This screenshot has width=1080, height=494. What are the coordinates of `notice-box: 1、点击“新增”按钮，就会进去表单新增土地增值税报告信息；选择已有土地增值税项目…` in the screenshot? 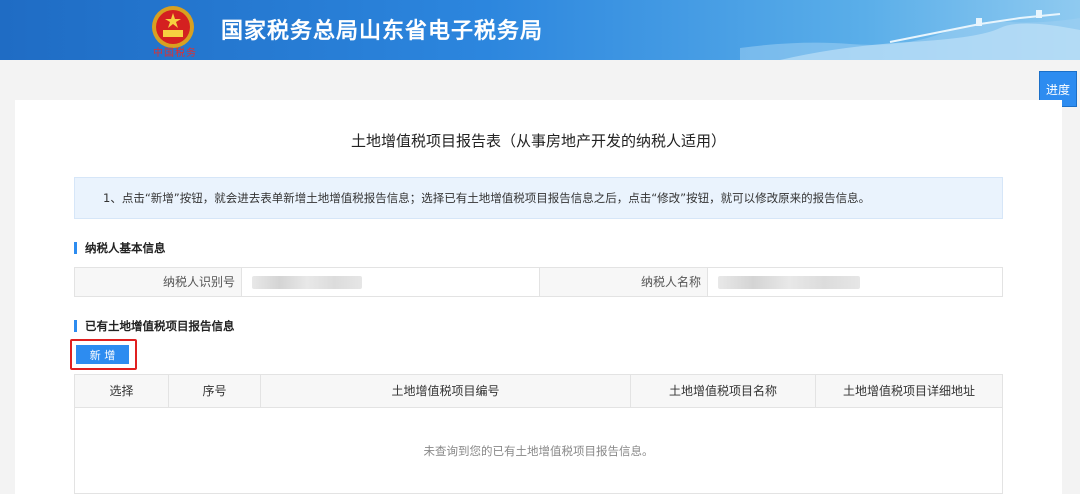 It's located at (538, 198).